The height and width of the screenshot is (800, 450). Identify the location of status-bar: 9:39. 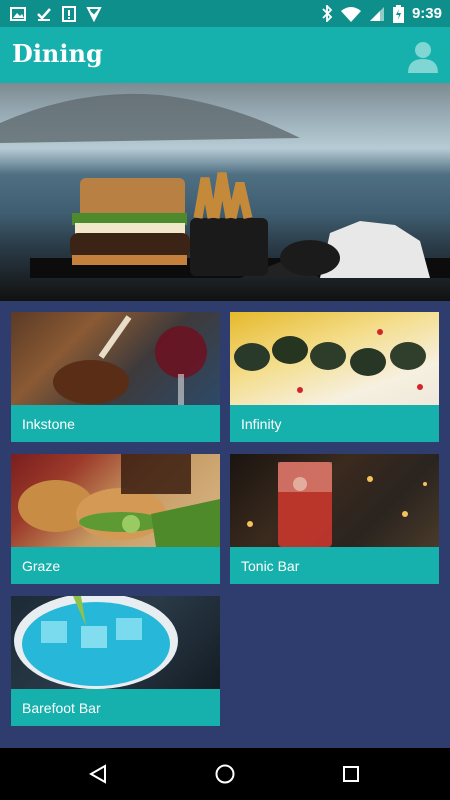
(225, 13).